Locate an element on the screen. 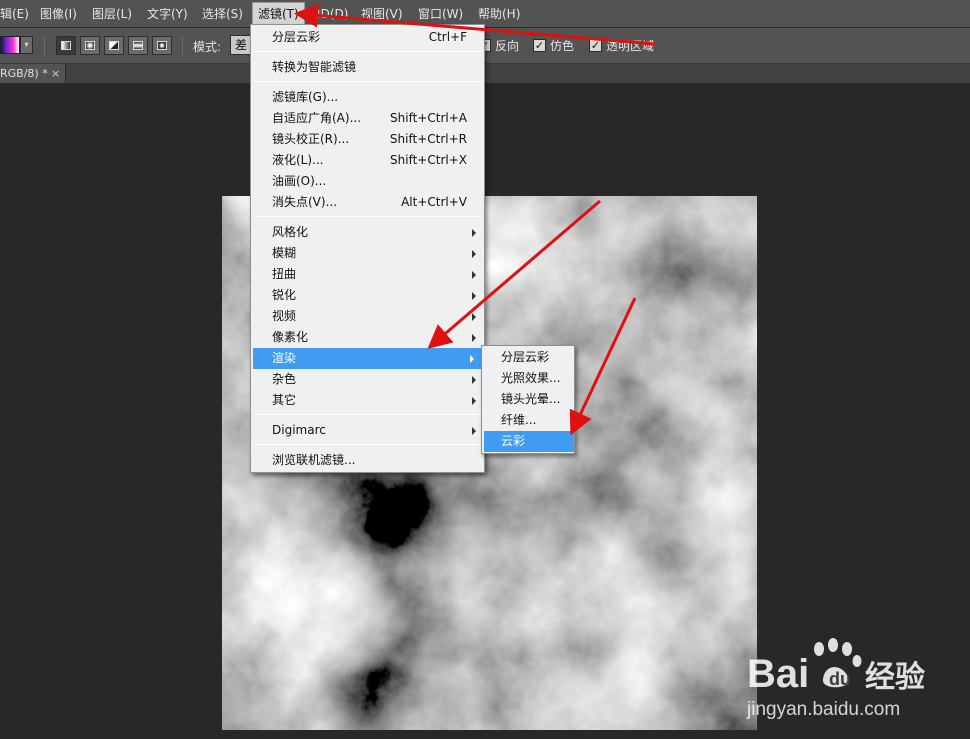  menu-type: 文字(Y) is located at coordinates (167, 14).